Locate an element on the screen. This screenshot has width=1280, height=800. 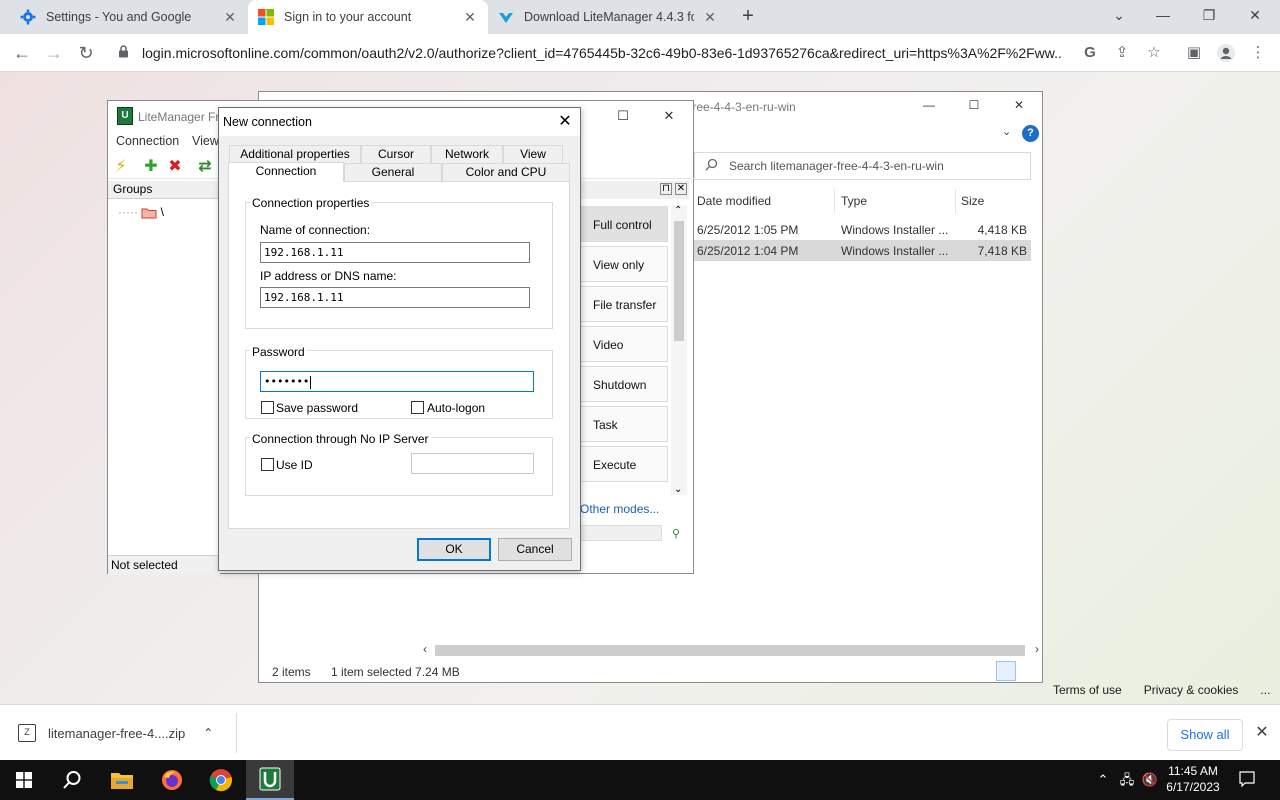
tab-download-litemanager: Download LiteManager 4.4.3 for ✕ is located at coordinates (608, 17).